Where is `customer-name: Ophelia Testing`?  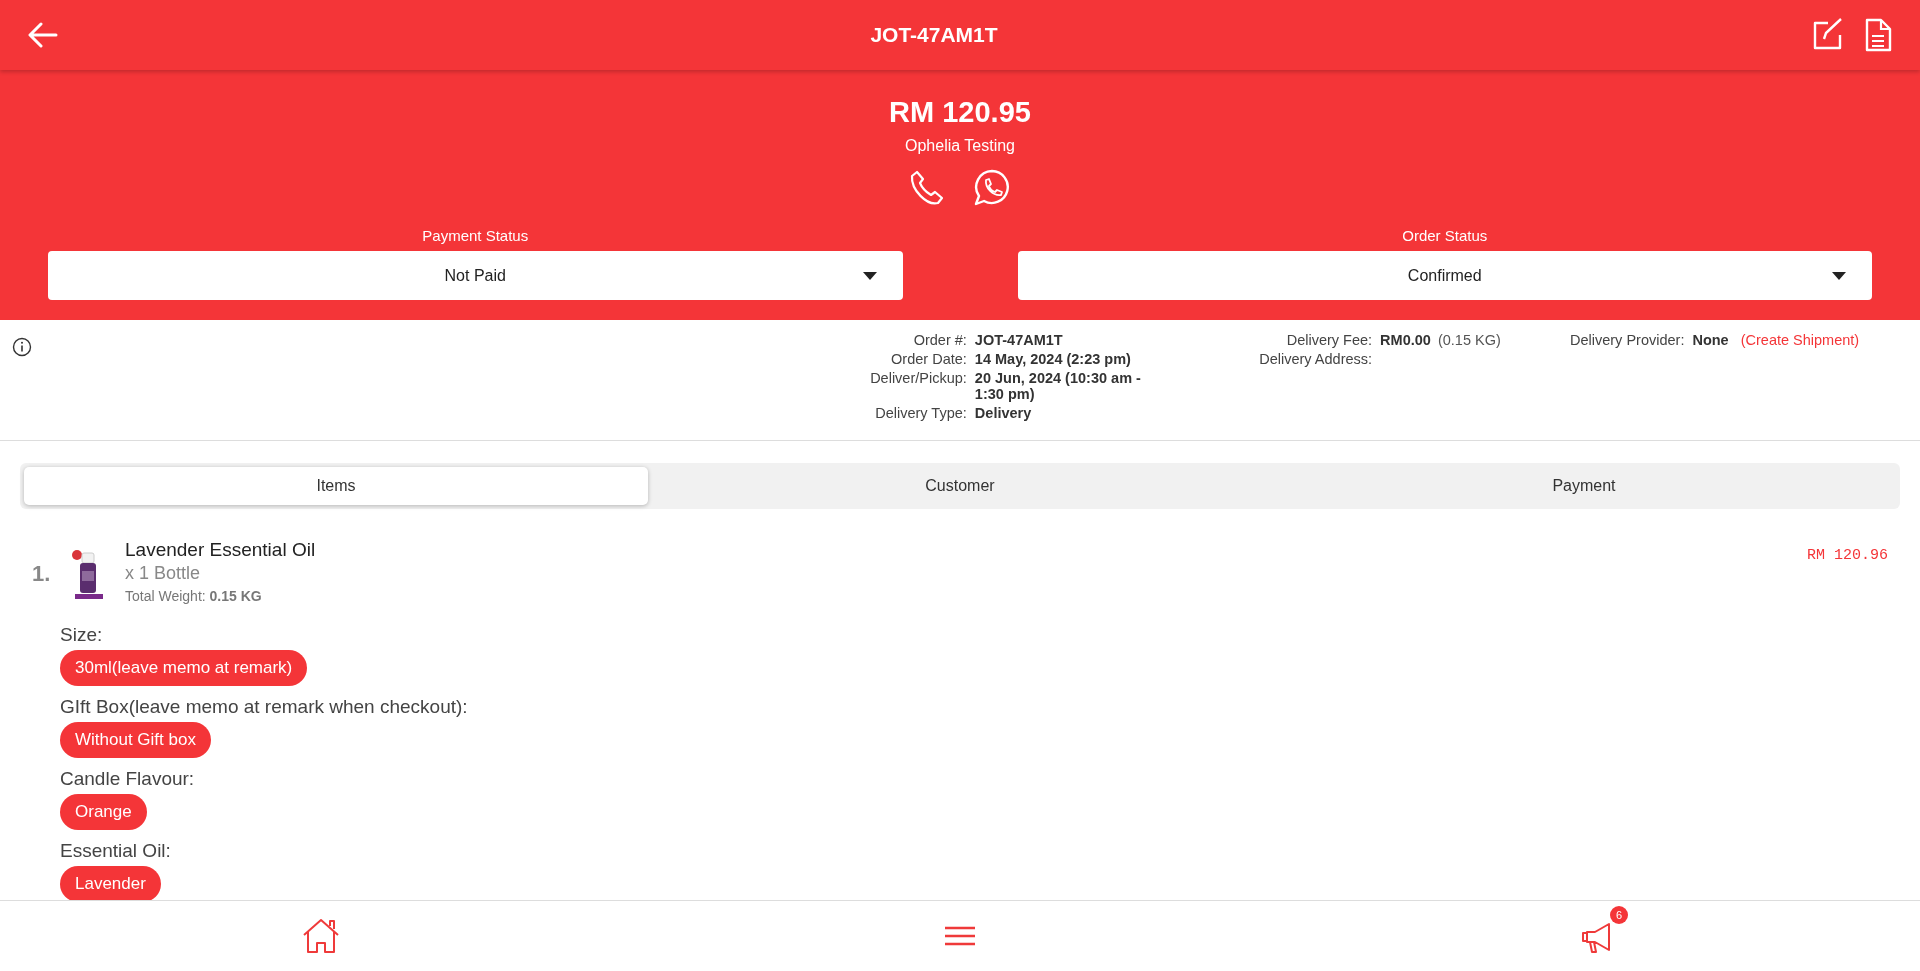
customer-name: Ophelia Testing is located at coordinates (960, 146).